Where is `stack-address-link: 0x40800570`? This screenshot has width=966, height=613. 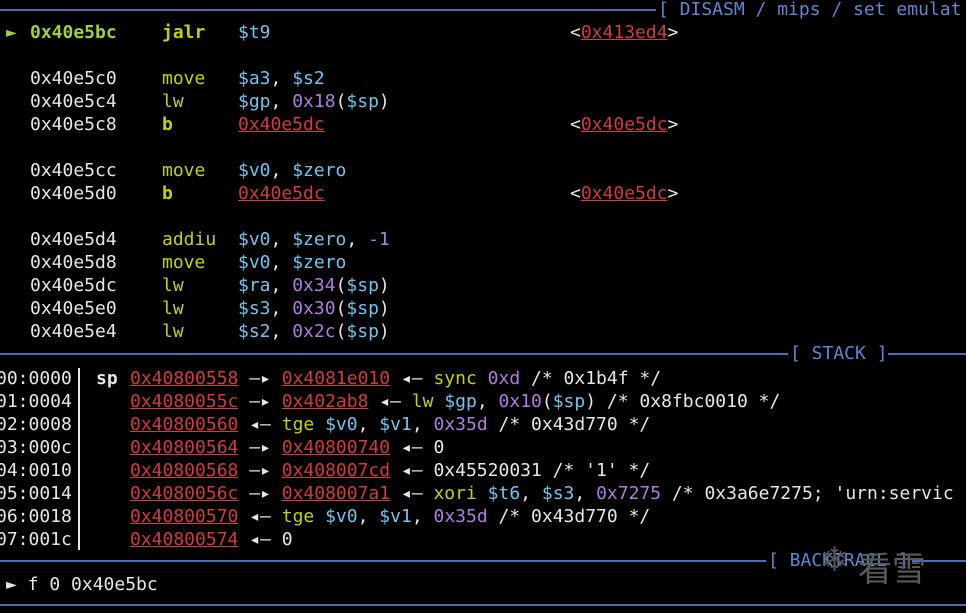
stack-address-link: 0x40800570 is located at coordinates (184, 516).